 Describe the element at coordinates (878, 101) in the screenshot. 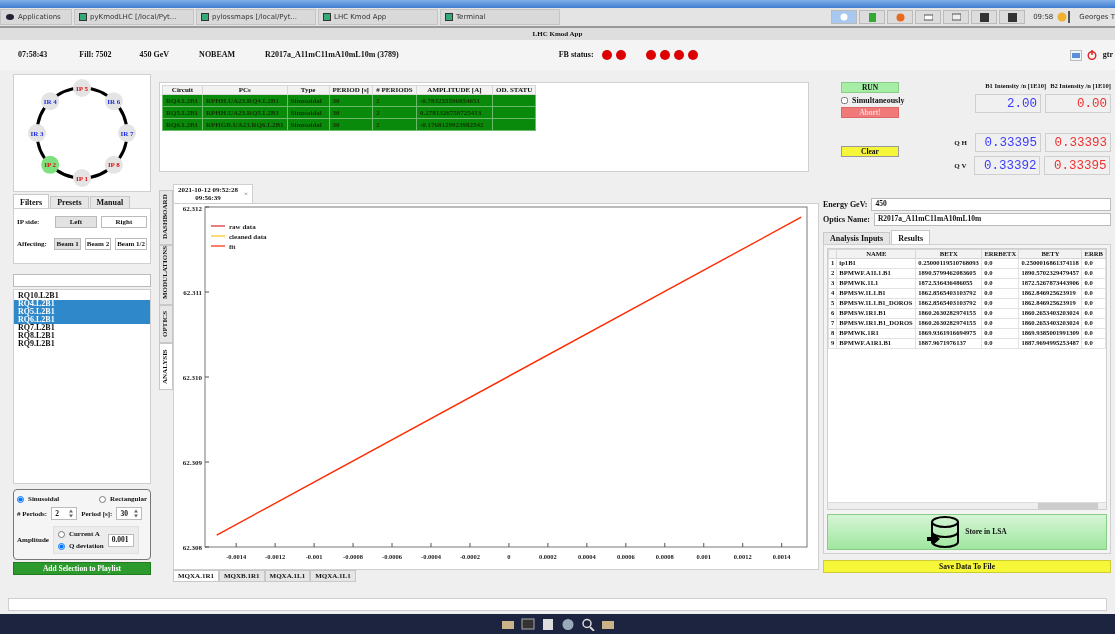

I see `checkbox-label: Simultaneously` at that location.